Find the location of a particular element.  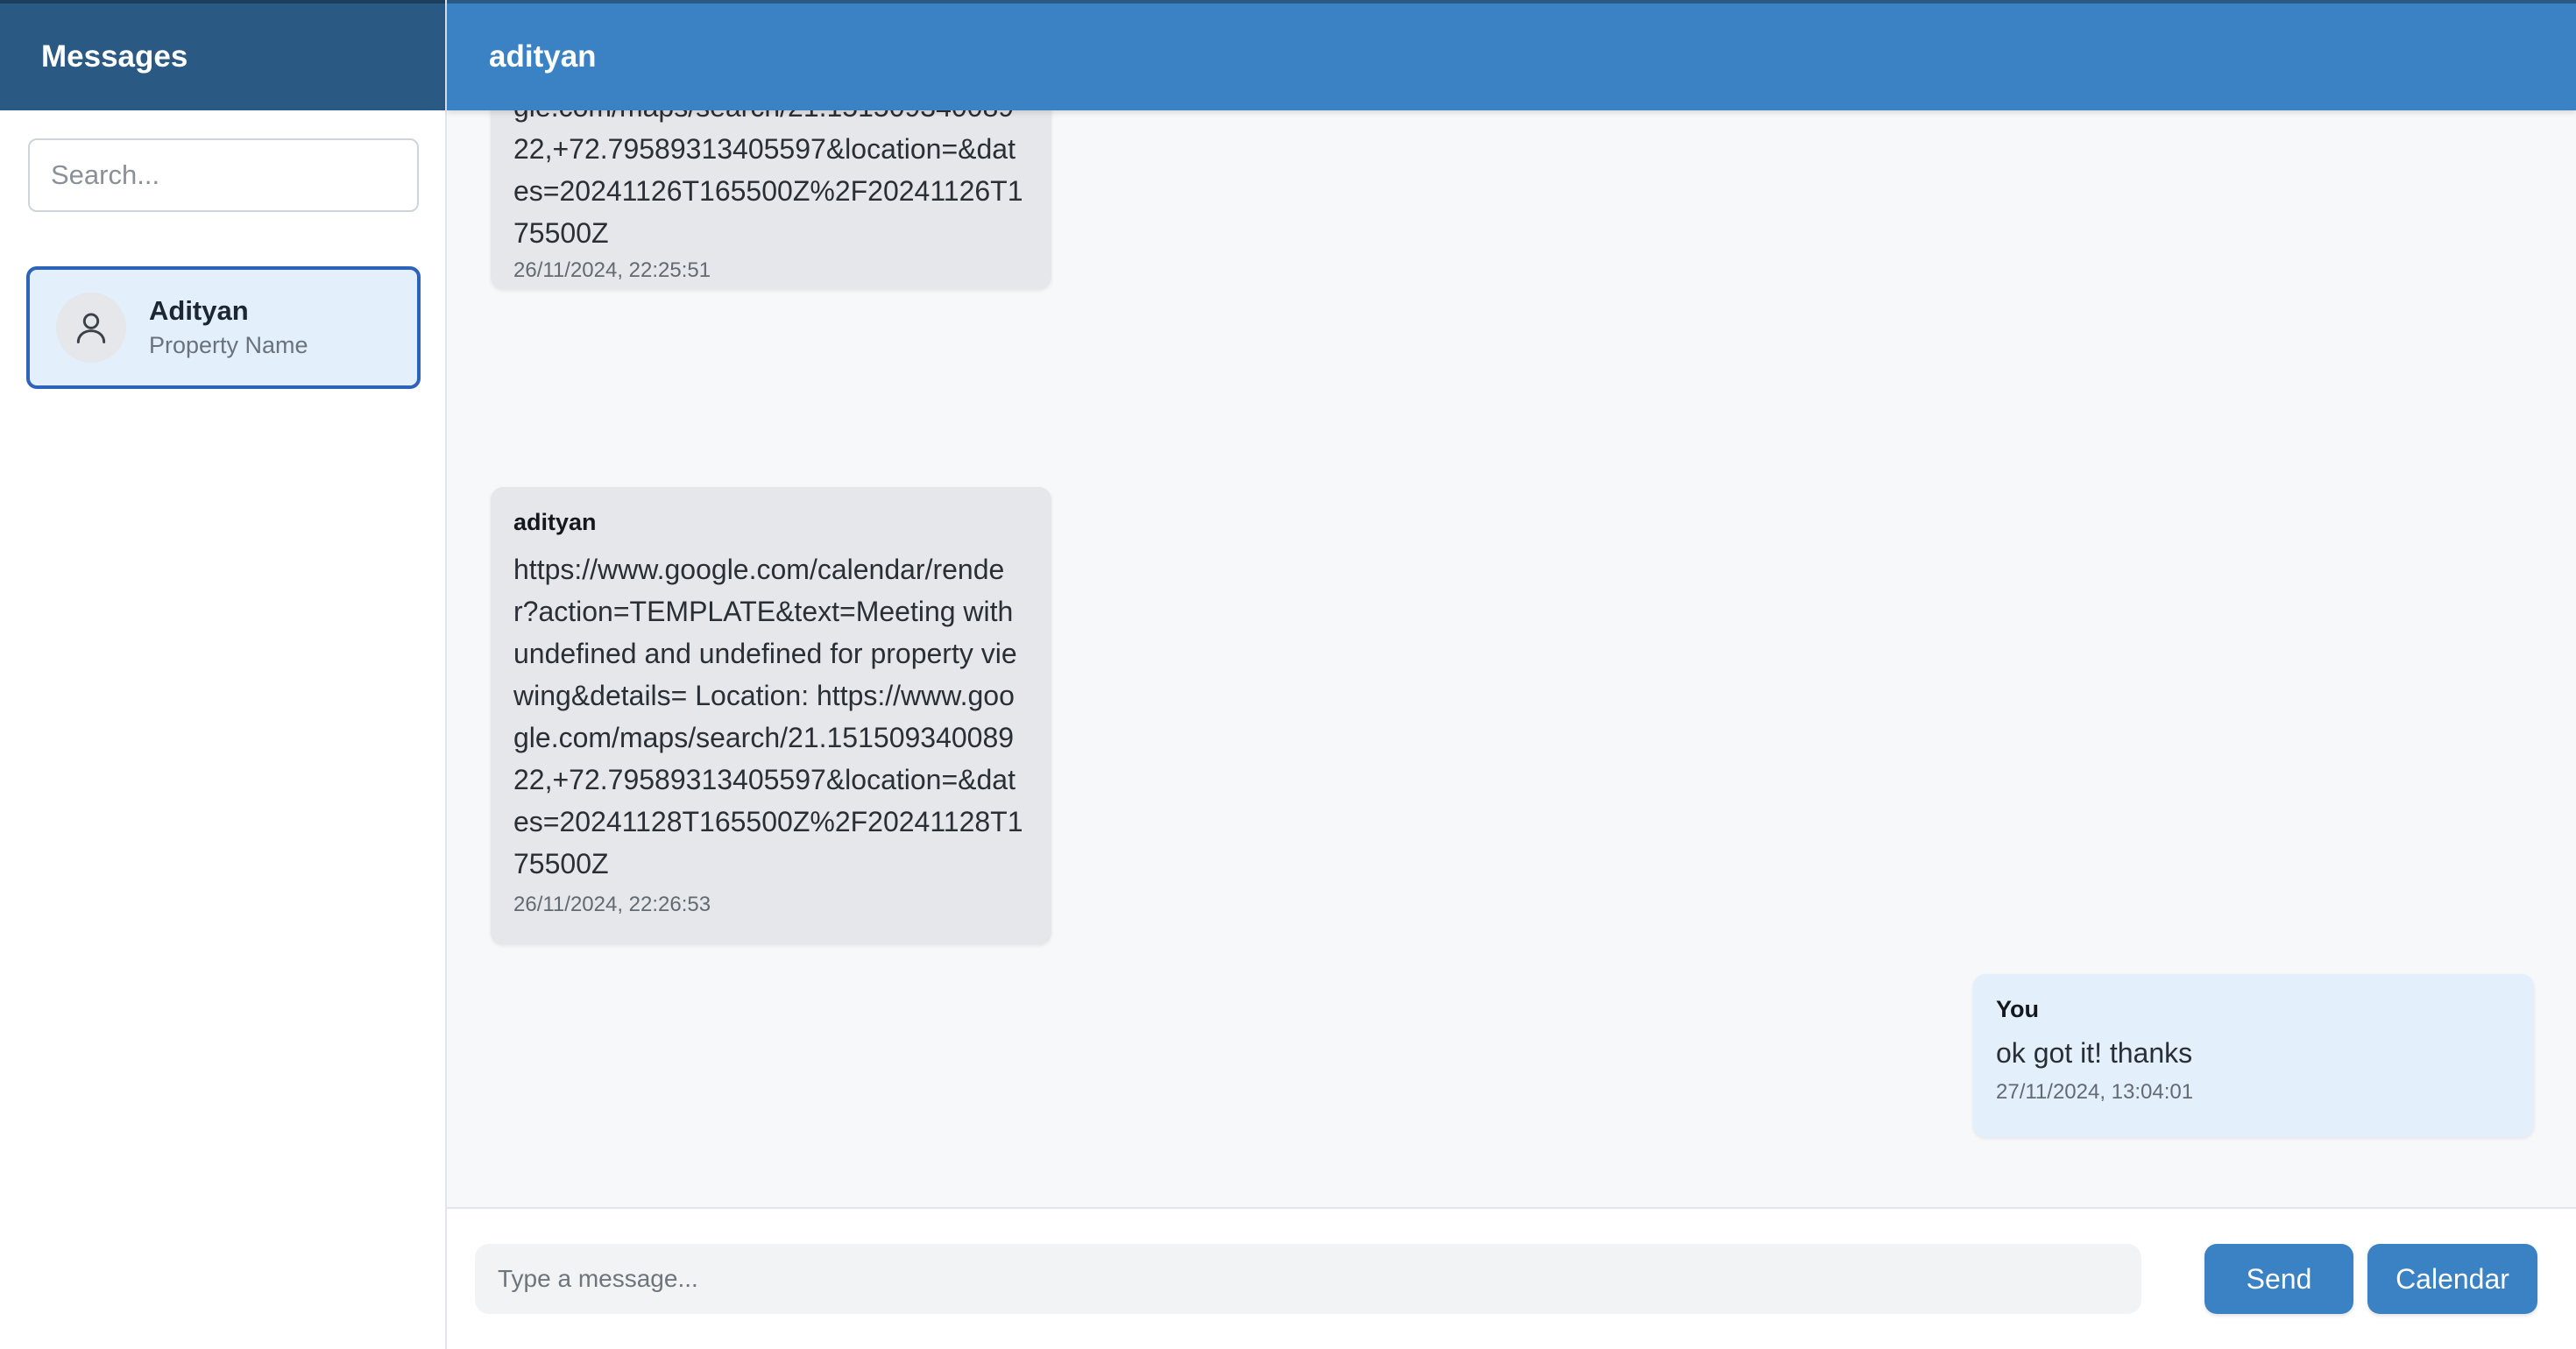

send-button: Send is located at coordinates (2278, 1279).